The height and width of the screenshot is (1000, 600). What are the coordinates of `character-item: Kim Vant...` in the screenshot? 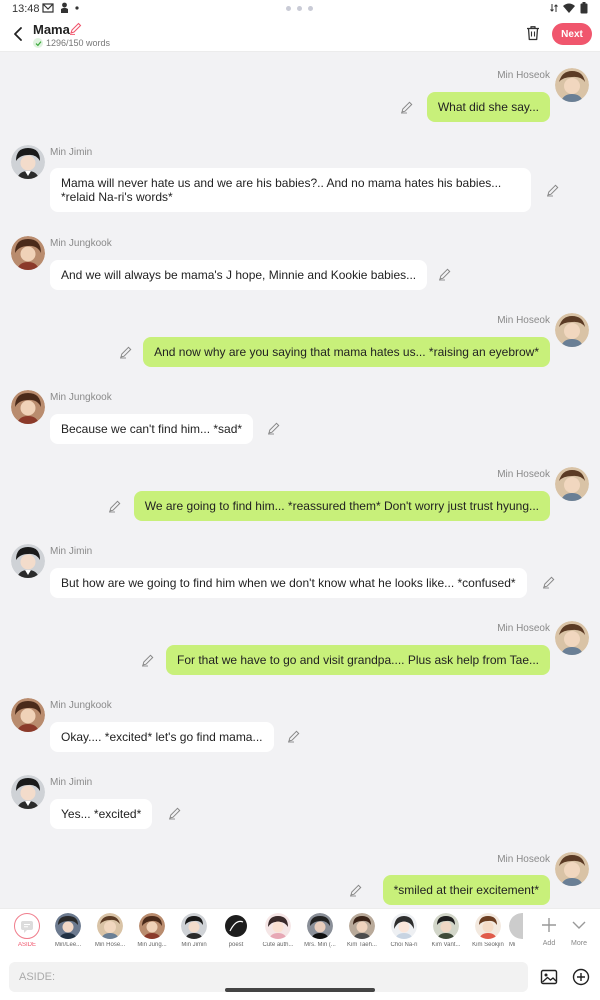 It's located at (446, 930).